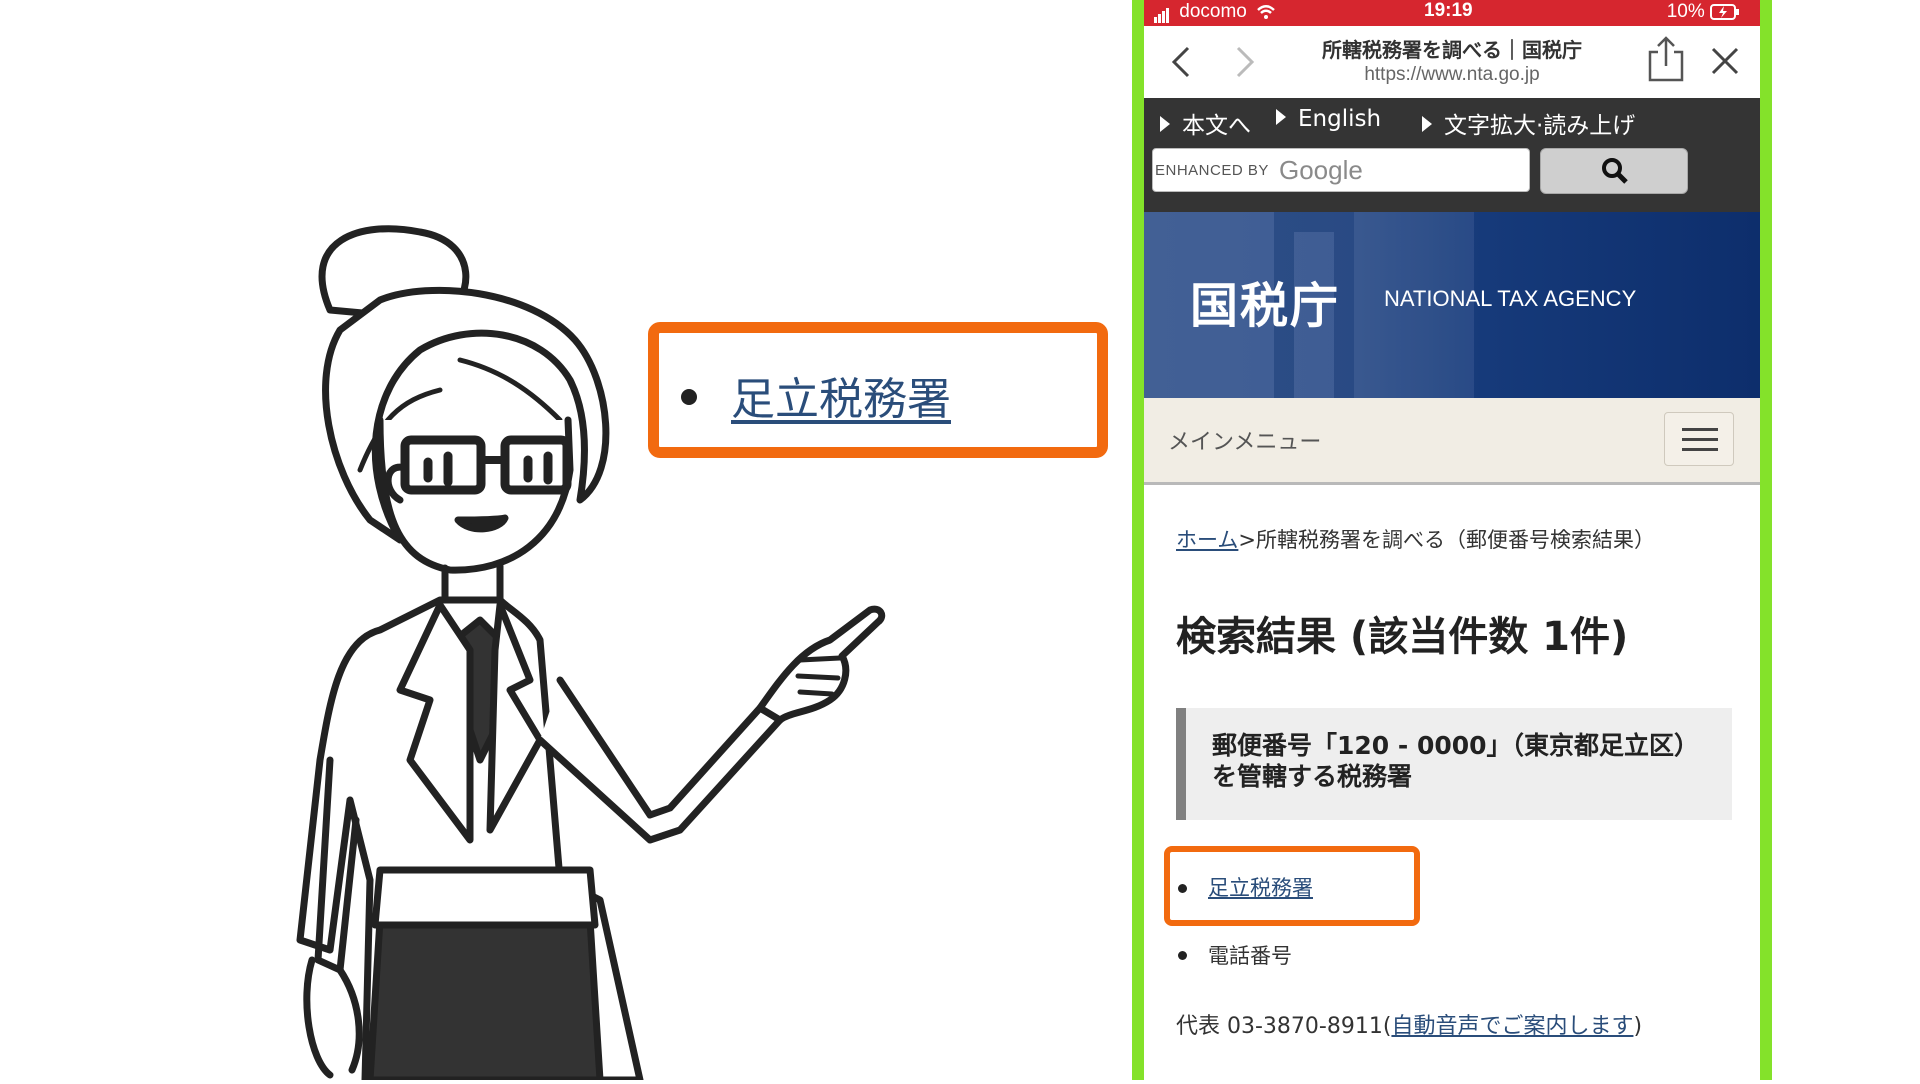 Image resolution: width=1920 pixels, height=1084 pixels. What do you see at coordinates (1448, 10) in the screenshot?
I see `status-time: 19:19` at bounding box center [1448, 10].